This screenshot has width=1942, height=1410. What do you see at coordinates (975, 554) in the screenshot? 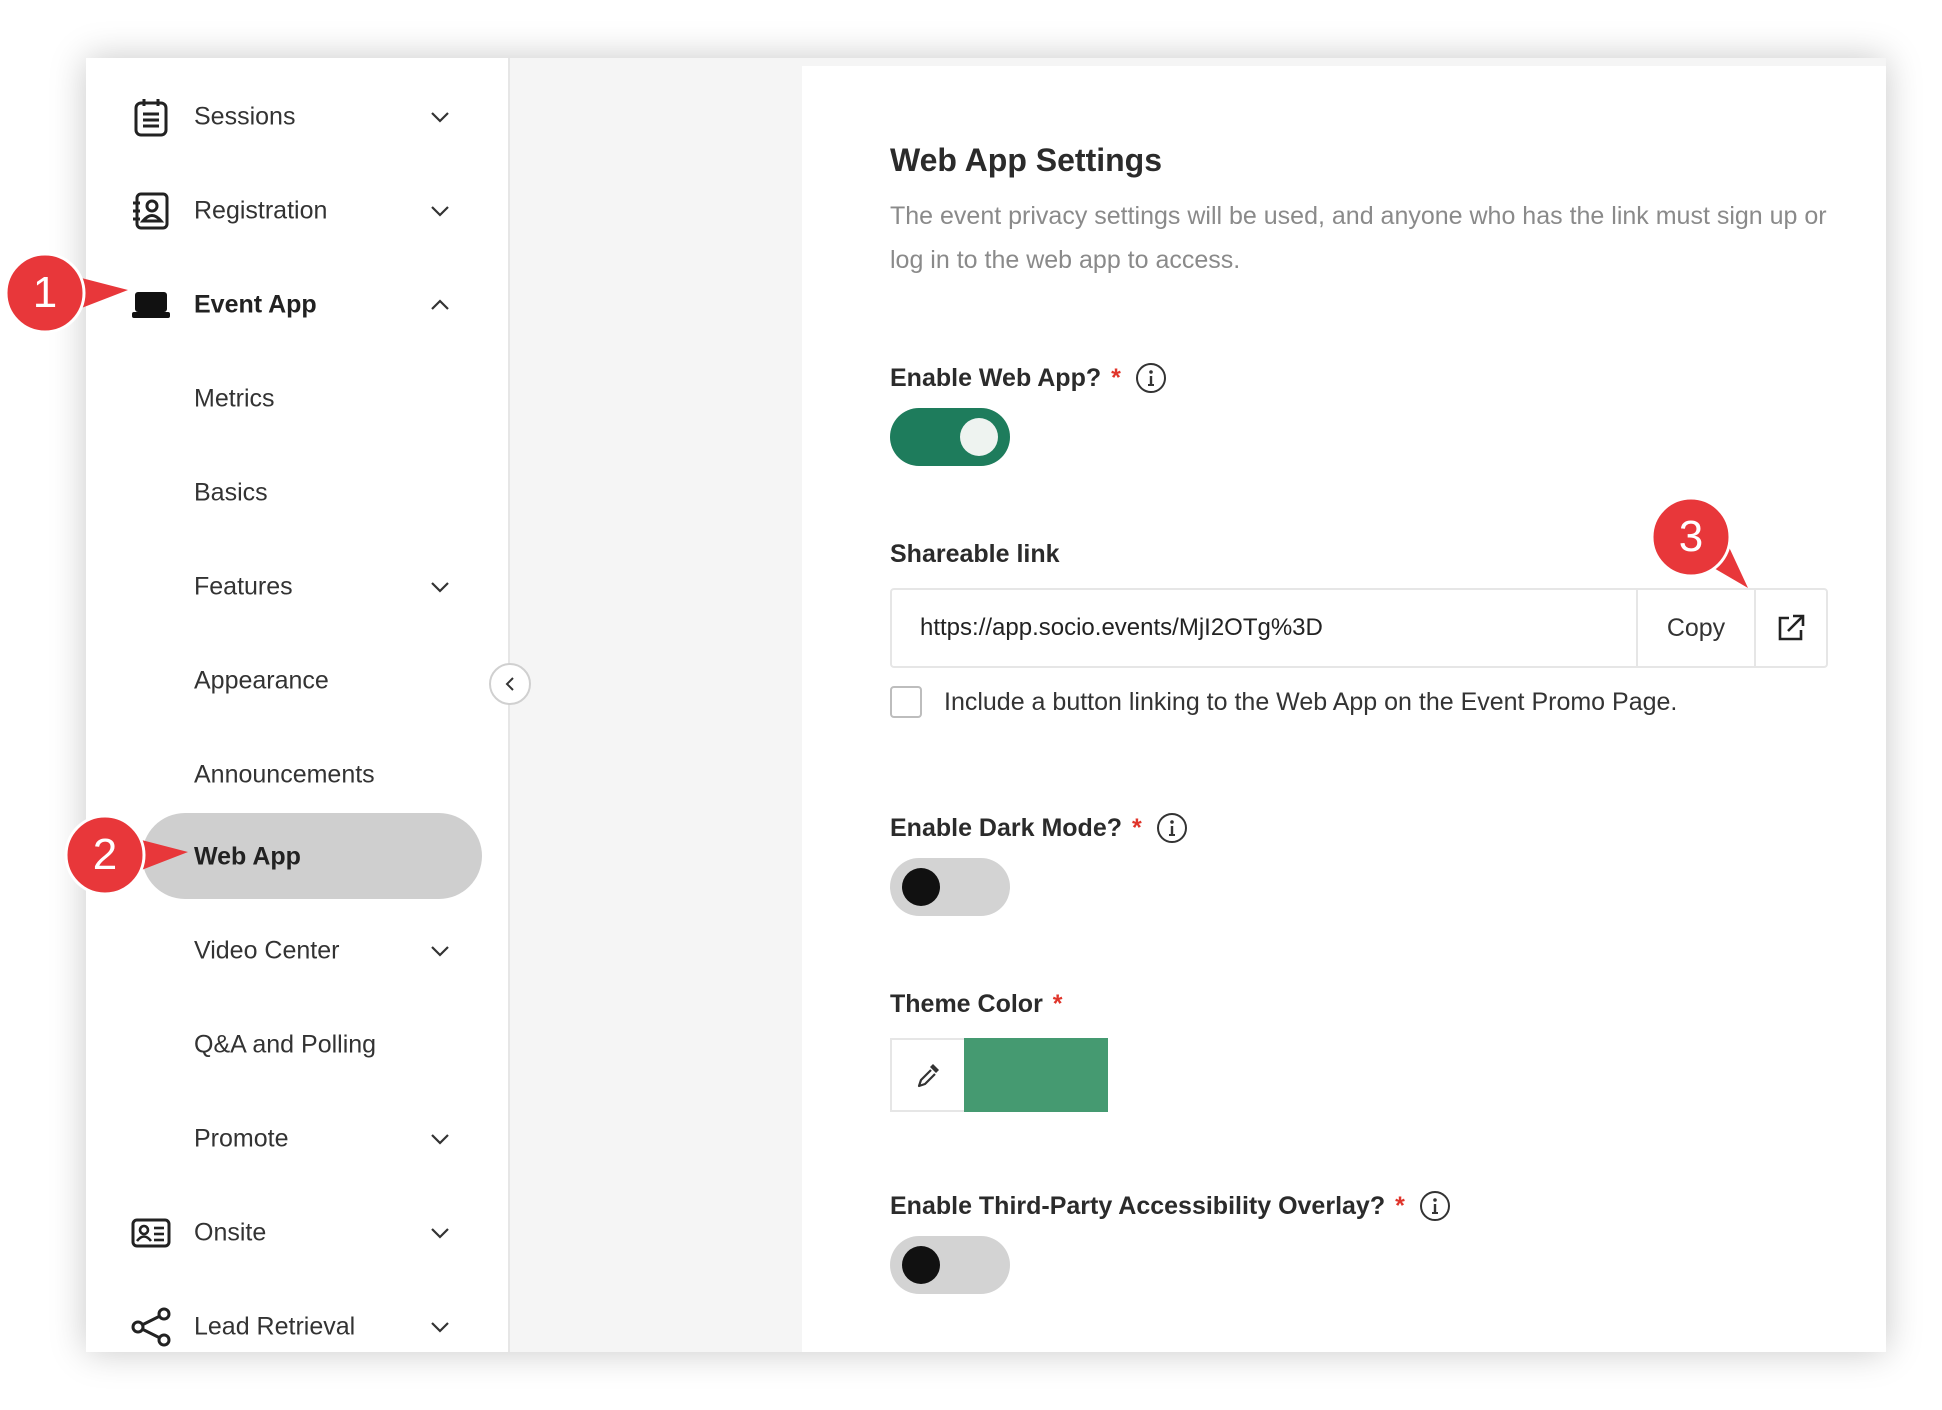
I see `shareable-link-label: Shareable link` at bounding box center [975, 554].